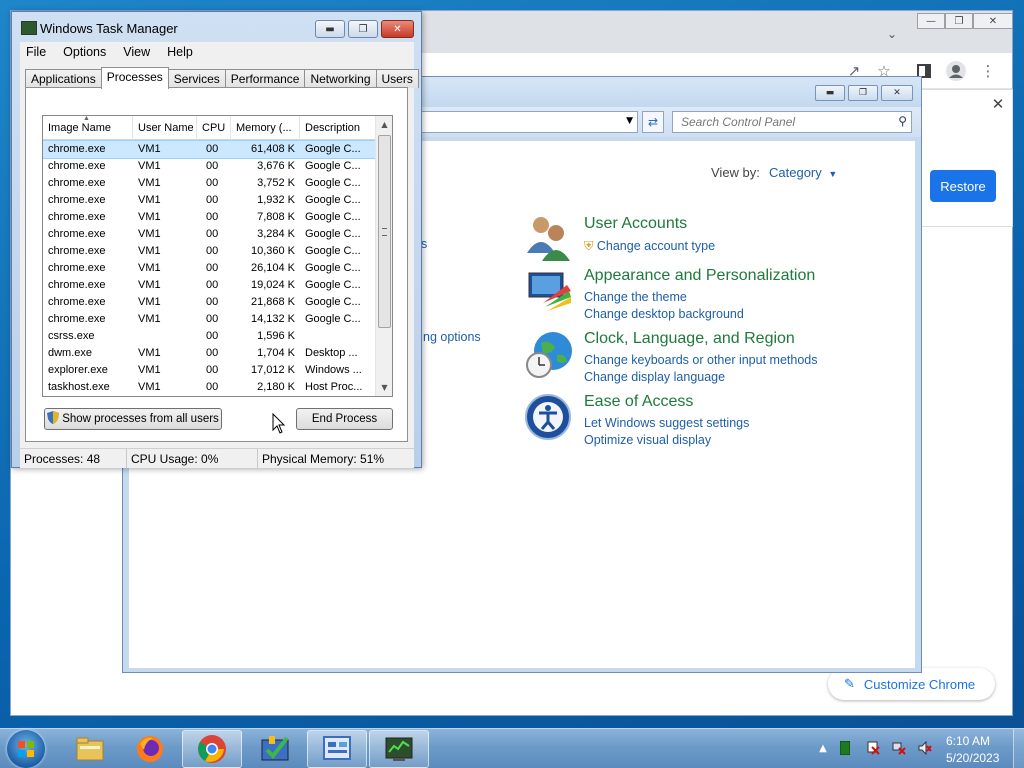 The height and width of the screenshot is (768, 1024). What do you see at coordinates (899, 748) in the screenshot?
I see `network-icon` at bounding box center [899, 748].